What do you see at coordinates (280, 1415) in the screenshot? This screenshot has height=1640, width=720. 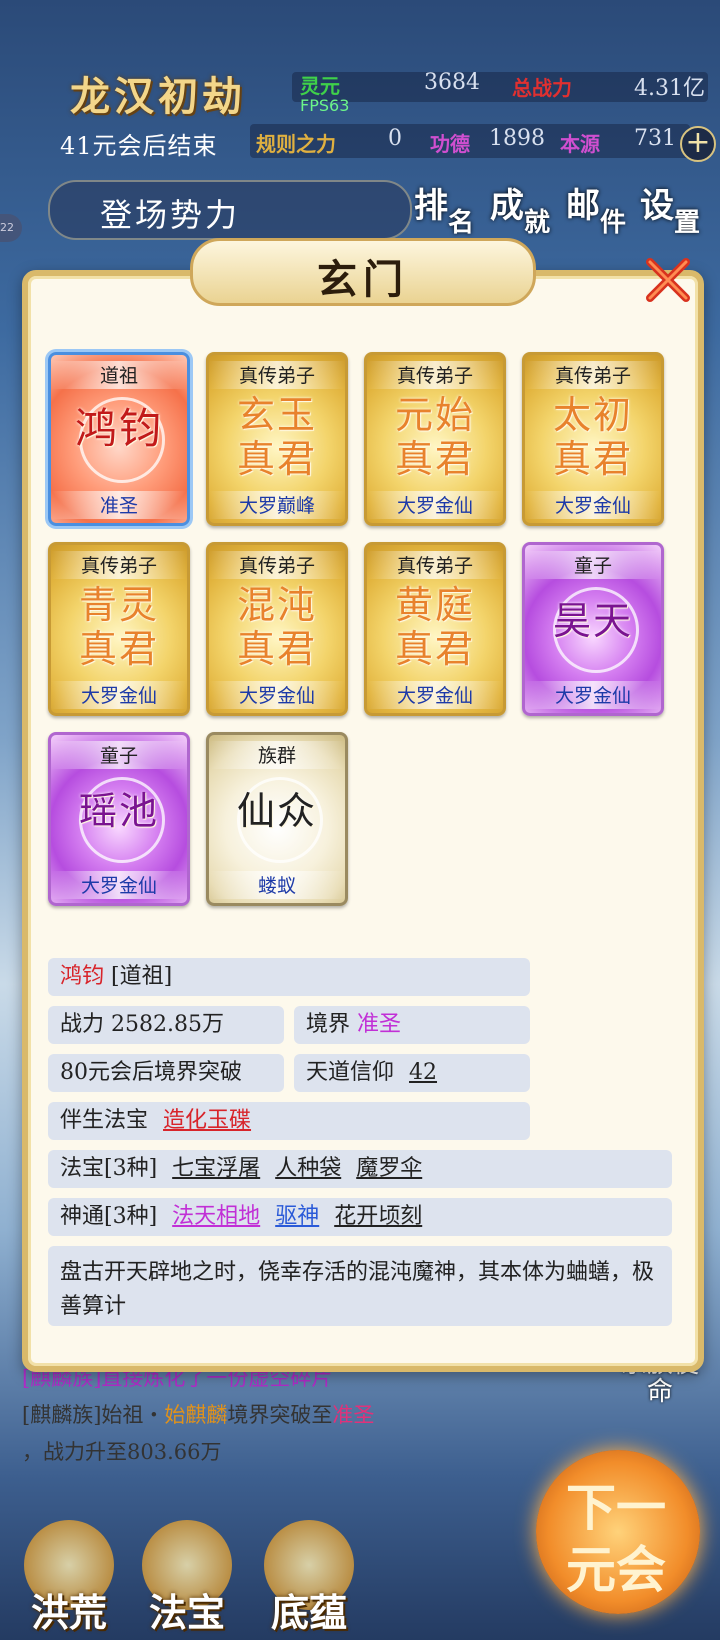 I see `log-text-2b: 境界突破至` at bounding box center [280, 1415].